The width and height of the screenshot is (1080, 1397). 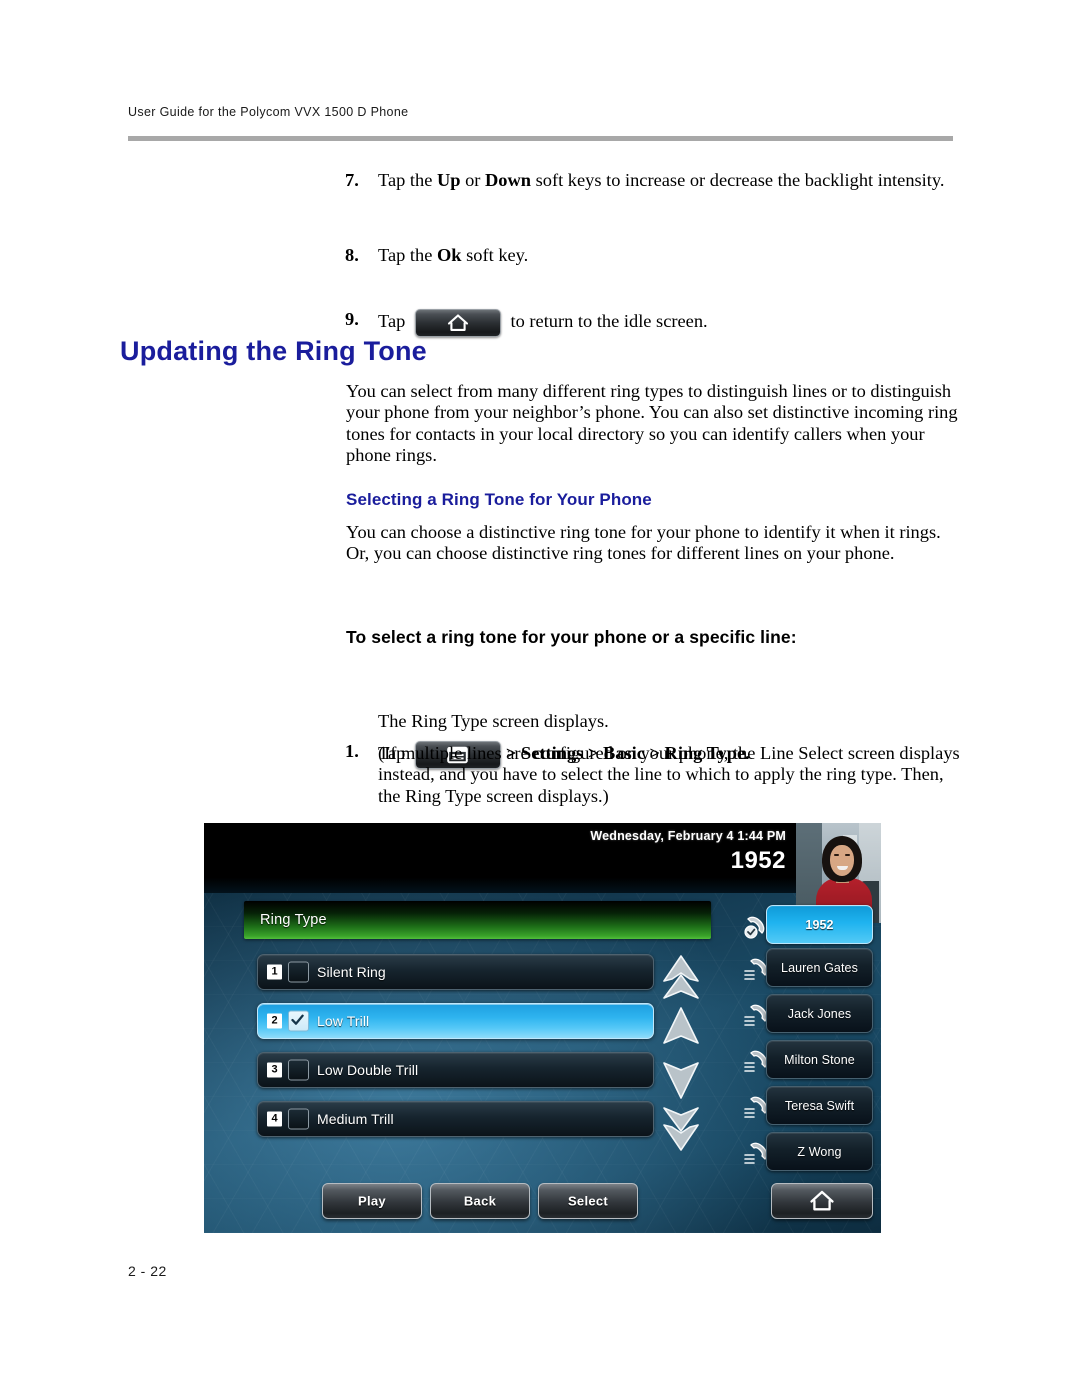 I want to click on line-key-label: 1952, so click(x=819, y=924).